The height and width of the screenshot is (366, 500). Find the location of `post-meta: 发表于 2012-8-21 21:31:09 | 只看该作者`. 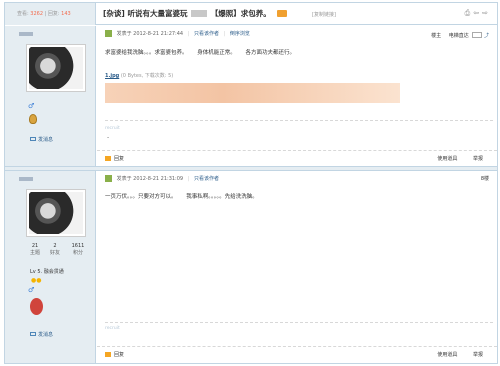

post-meta: 发表于 2012-8-21 21:31:09 | 只看该作者 is located at coordinates (162, 178).